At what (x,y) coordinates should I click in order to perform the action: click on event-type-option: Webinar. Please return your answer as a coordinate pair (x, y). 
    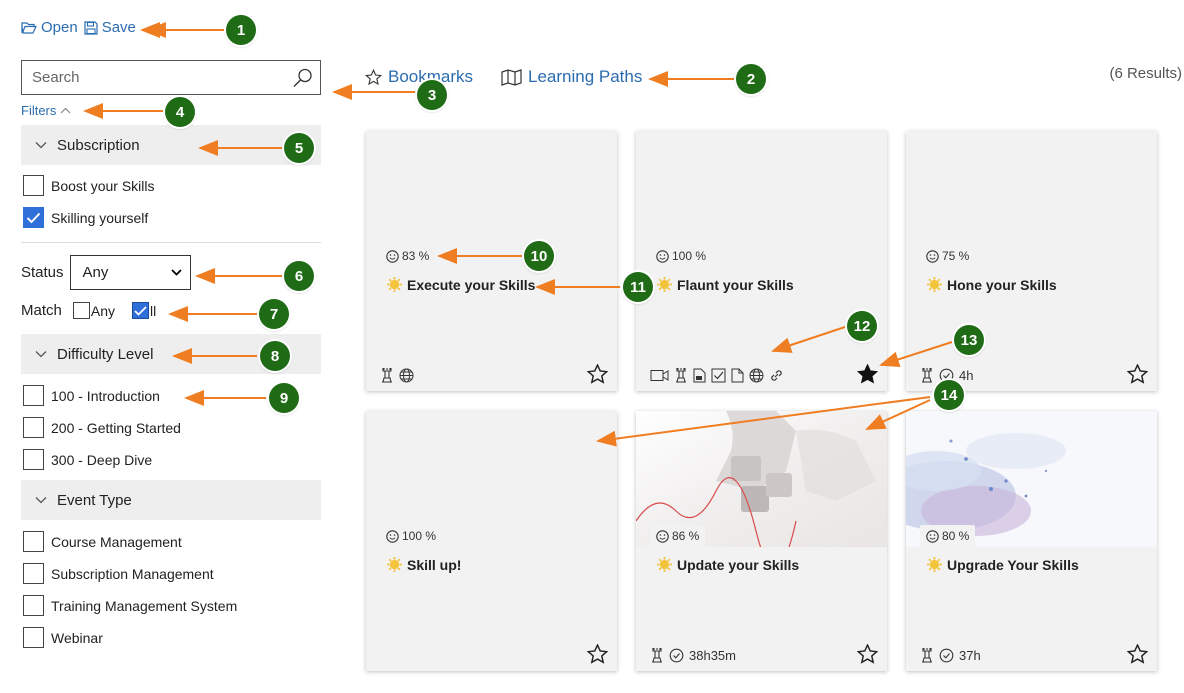
    Looking at the image, I should click on (63, 637).